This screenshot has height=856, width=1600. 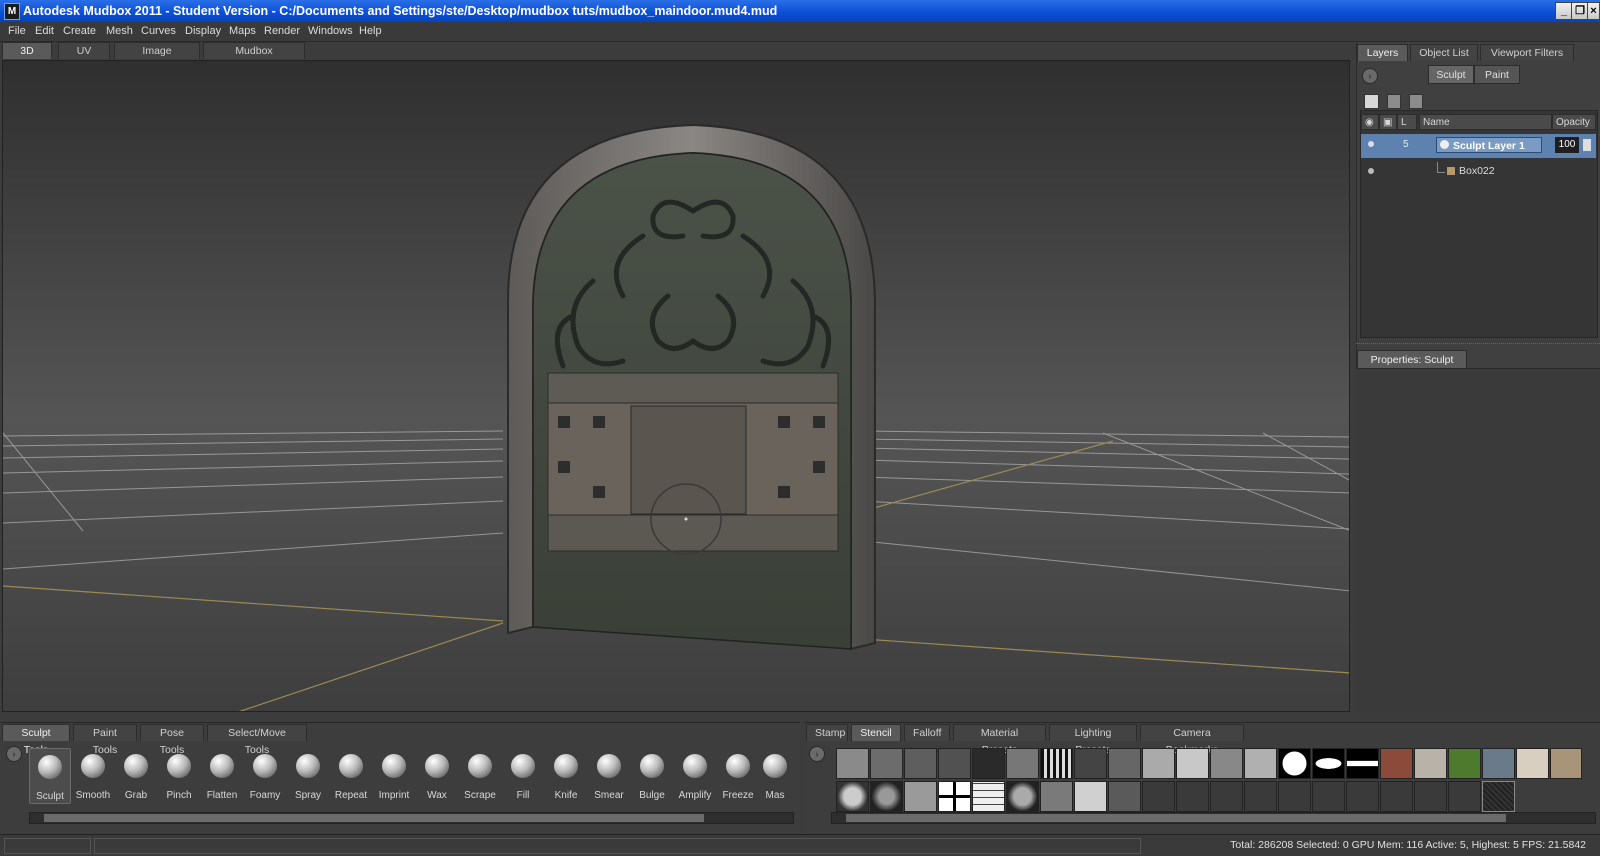 What do you see at coordinates (1370, 76) in the screenshot?
I see `panel-expand-icon: ›` at bounding box center [1370, 76].